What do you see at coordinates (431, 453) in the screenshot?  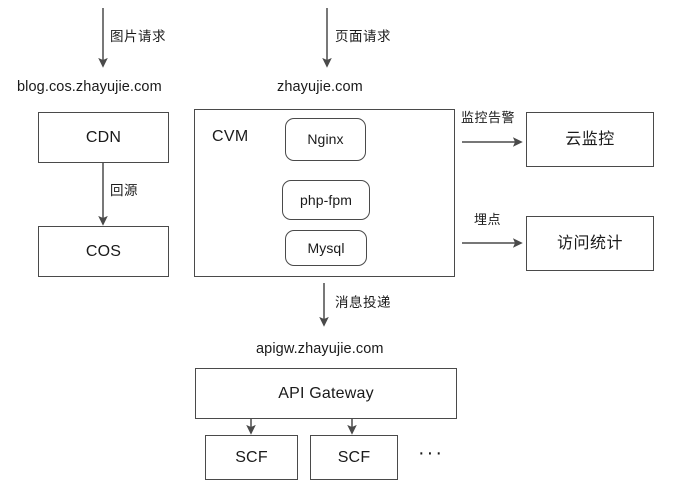 I see `scf-more-ellipsis: ···` at bounding box center [431, 453].